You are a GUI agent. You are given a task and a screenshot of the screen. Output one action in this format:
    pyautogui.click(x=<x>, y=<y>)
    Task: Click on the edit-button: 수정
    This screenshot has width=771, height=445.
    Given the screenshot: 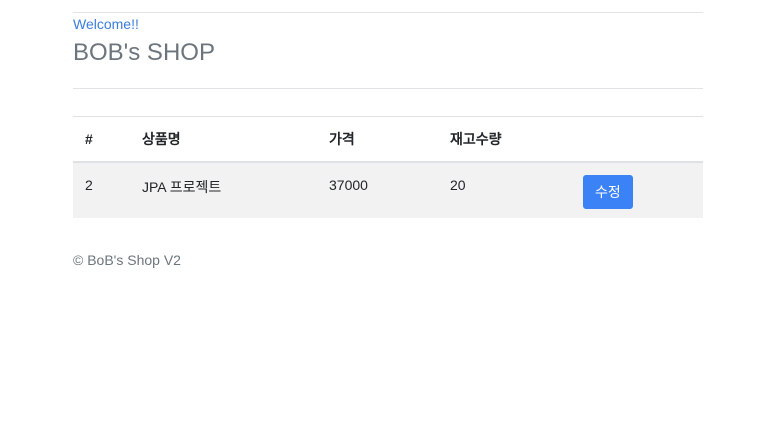 What is the action you would take?
    pyautogui.click(x=608, y=191)
    